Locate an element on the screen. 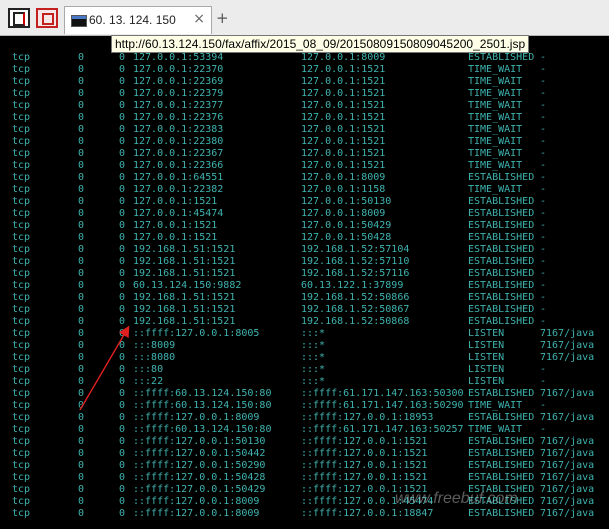 The image size is (609, 529). col-foreign: 127.0.0.1:1158 is located at coordinates (343, 189).